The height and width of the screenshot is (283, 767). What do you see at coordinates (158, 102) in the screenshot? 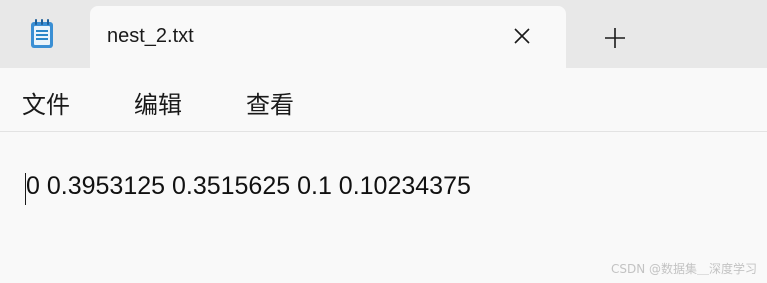
I see `menu-edit: 编辑` at bounding box center [158, 102].